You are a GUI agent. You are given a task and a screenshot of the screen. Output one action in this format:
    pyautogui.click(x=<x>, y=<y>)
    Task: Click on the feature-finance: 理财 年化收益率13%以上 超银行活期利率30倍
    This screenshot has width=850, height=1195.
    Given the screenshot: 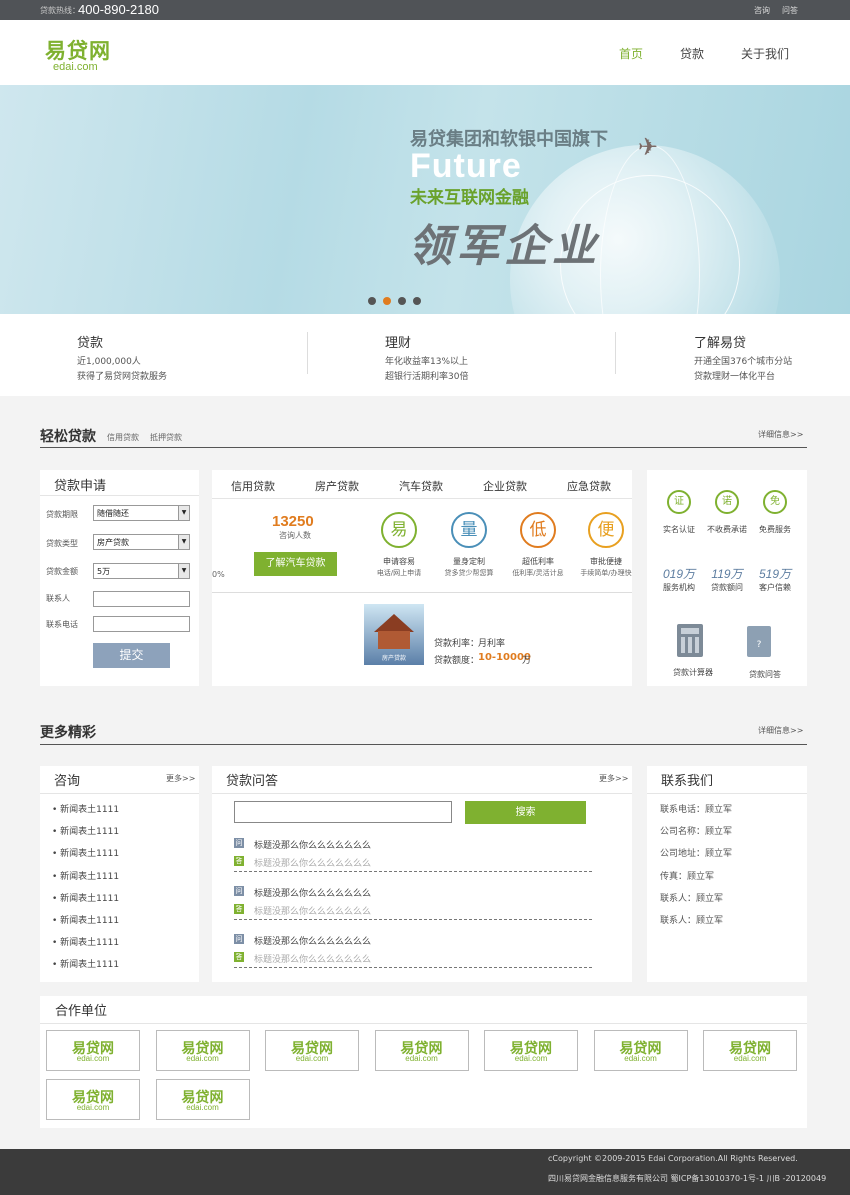 What is the action you would take?
    pyautogui.click(x=426, y=357)
    